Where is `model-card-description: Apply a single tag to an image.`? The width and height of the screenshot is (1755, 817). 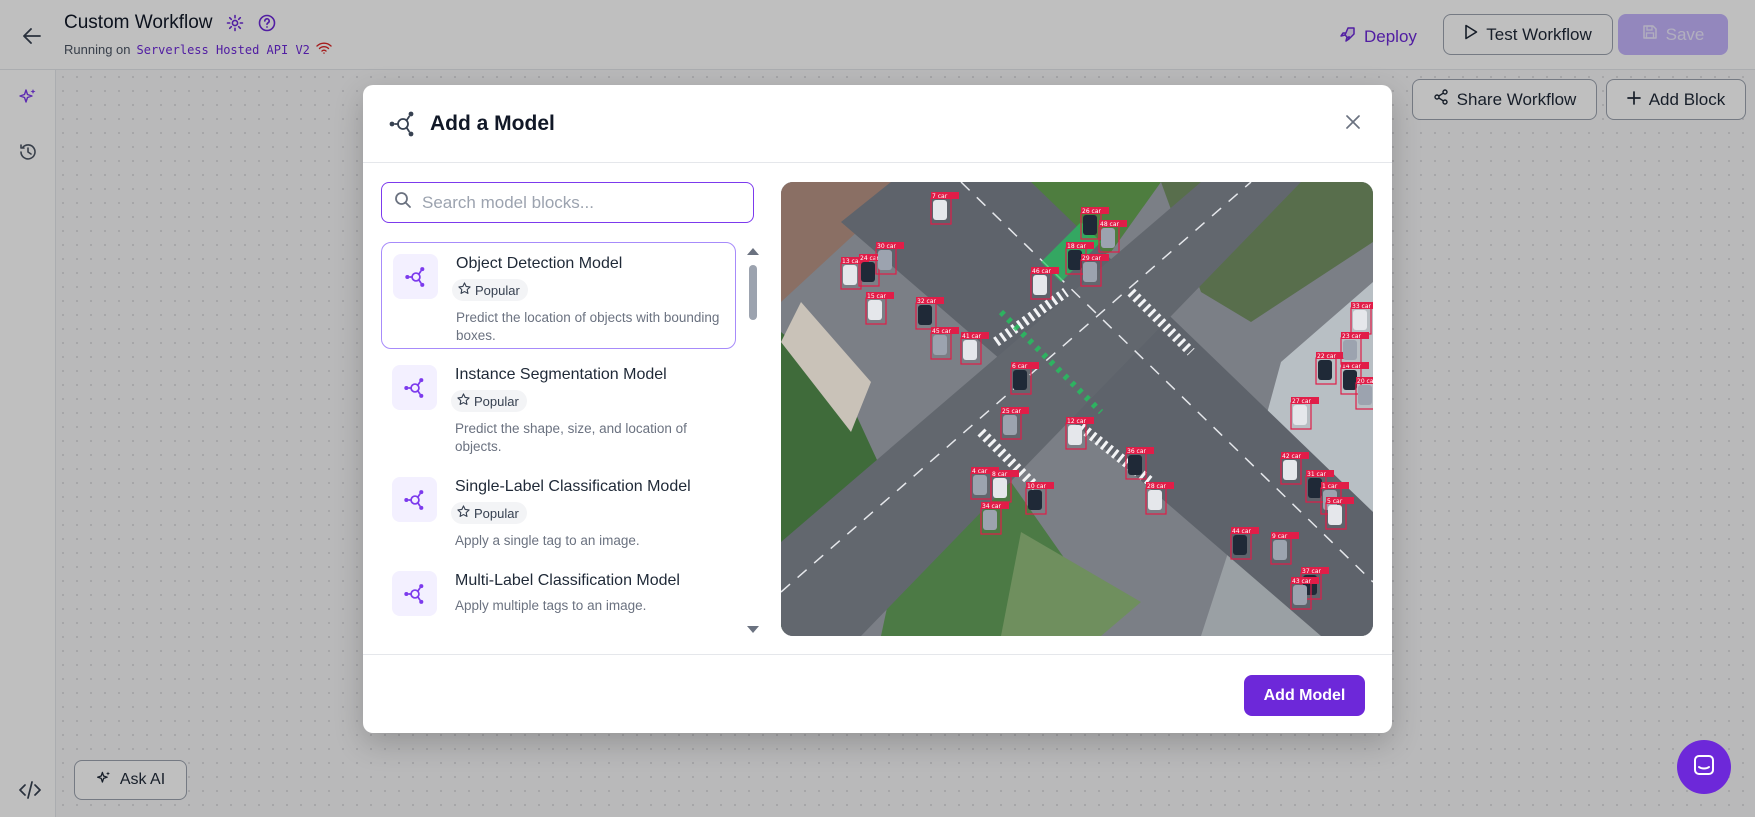 model-card-description: Apply a single tag to an image. is located at coordinates (547, 540).